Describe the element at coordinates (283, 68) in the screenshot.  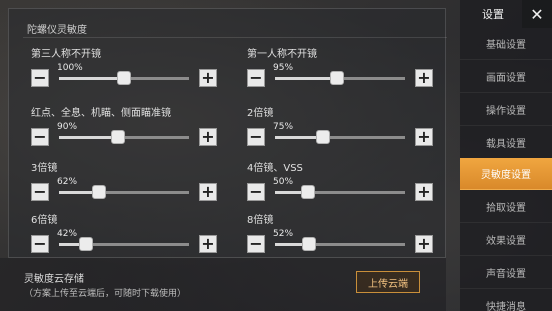
I see `setting-value: 95%` at that location.